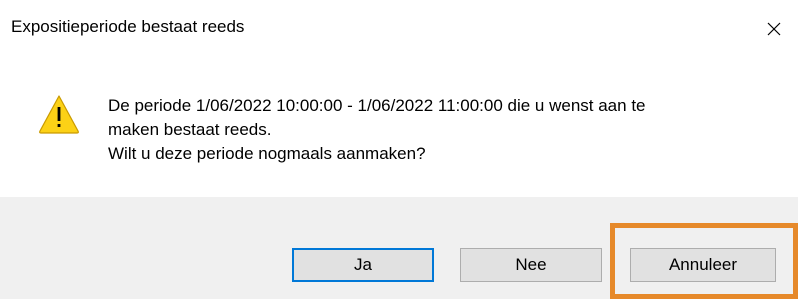 This screenshot has height=299, width=798. What do you see at coordinates (267, 153) in the screenshot?
I see `message-line: Wilt u deze periode nogmaals aanmaken?` at bounding box center [267, 153].